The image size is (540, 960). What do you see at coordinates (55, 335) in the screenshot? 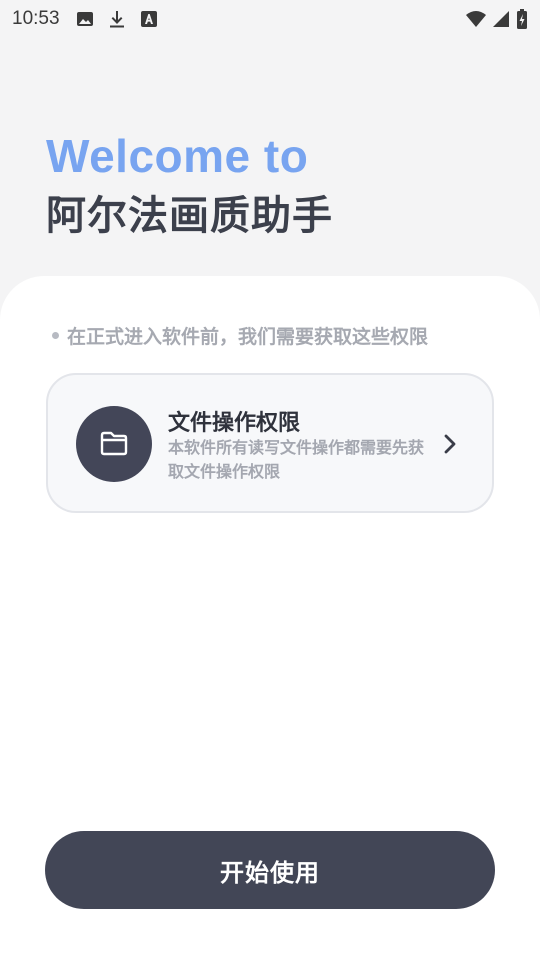
I see `bullet-dot` at bounding box center [55, 335].